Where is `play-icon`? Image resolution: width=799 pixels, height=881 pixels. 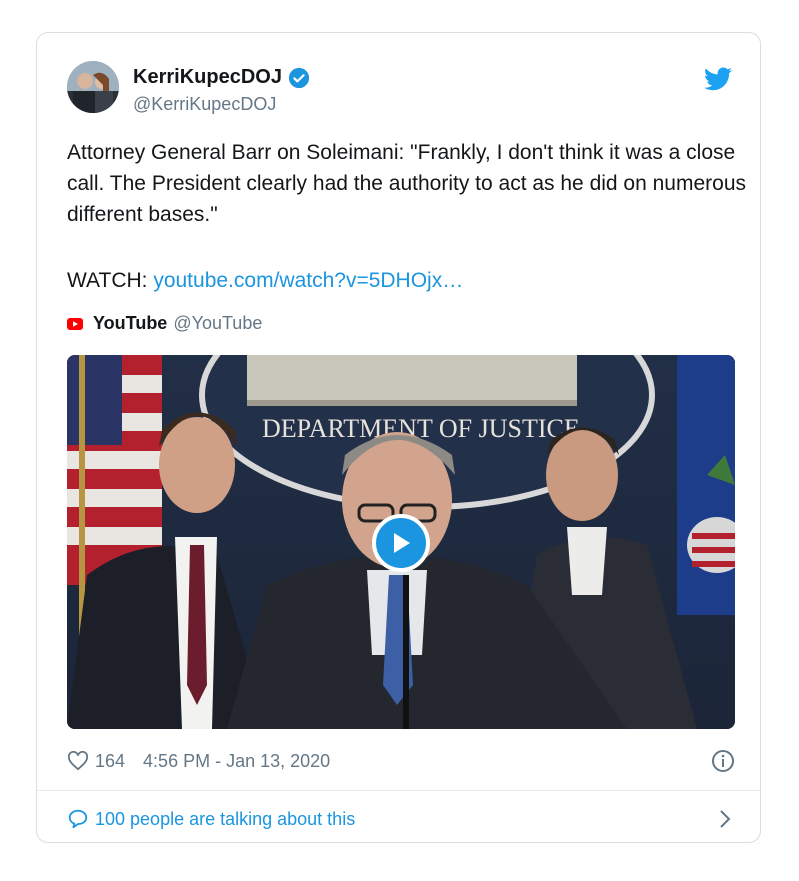 play-icon is located at coordinates (402, 543).